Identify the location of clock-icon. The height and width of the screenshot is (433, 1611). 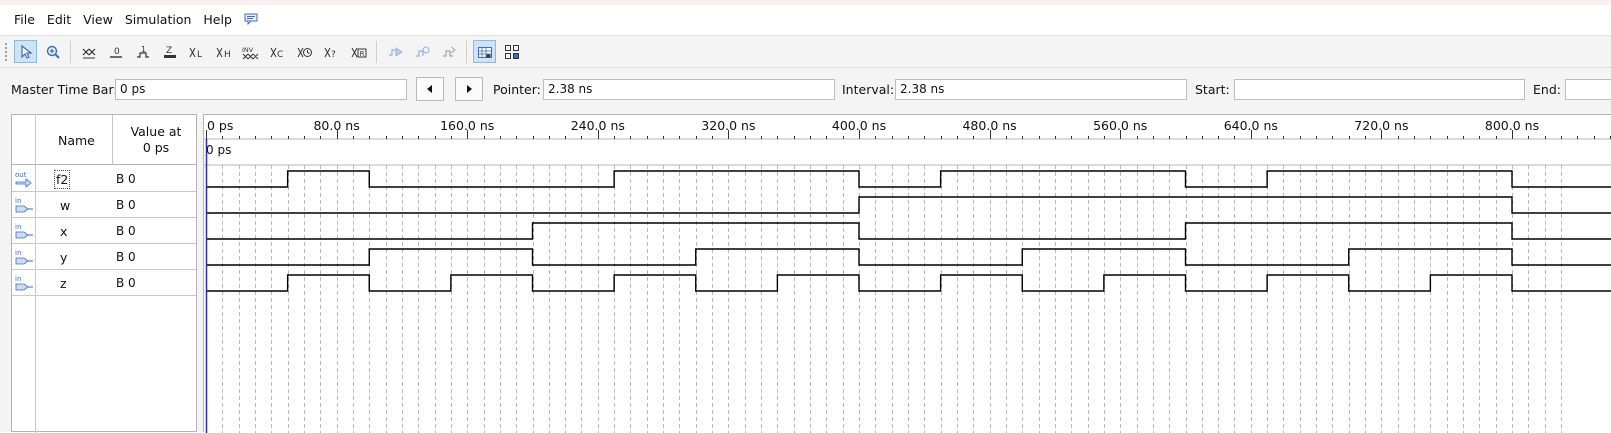
(304, 52).